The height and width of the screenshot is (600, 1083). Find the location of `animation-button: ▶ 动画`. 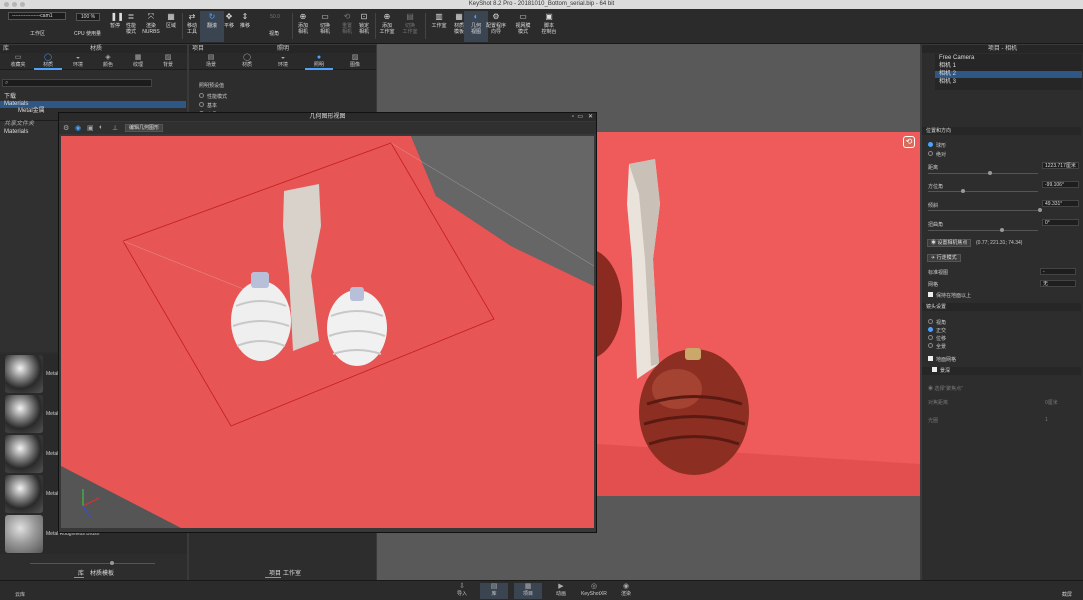

animation-button: ▶ 动画 is located at coordinates (561, 591).